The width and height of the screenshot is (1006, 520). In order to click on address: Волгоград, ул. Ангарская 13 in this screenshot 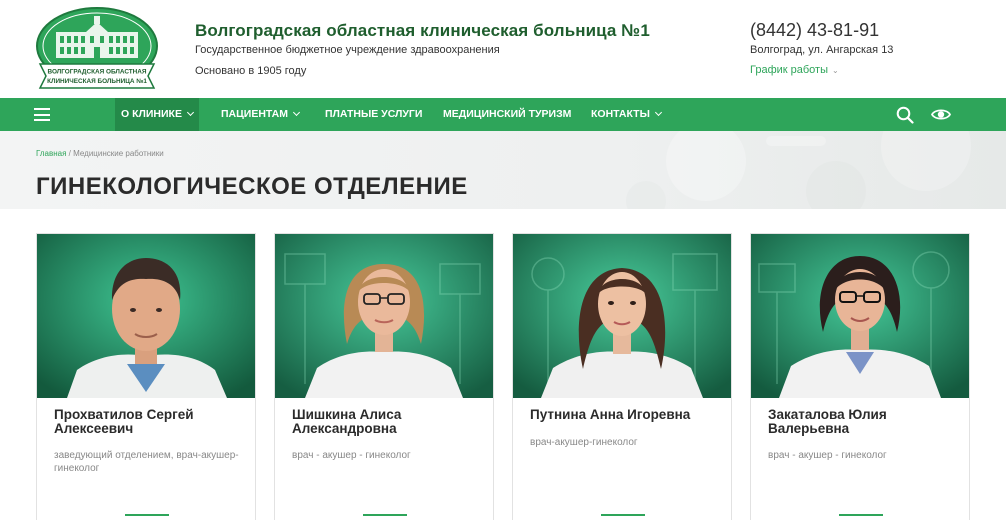, I will do `click(822, 50)`.